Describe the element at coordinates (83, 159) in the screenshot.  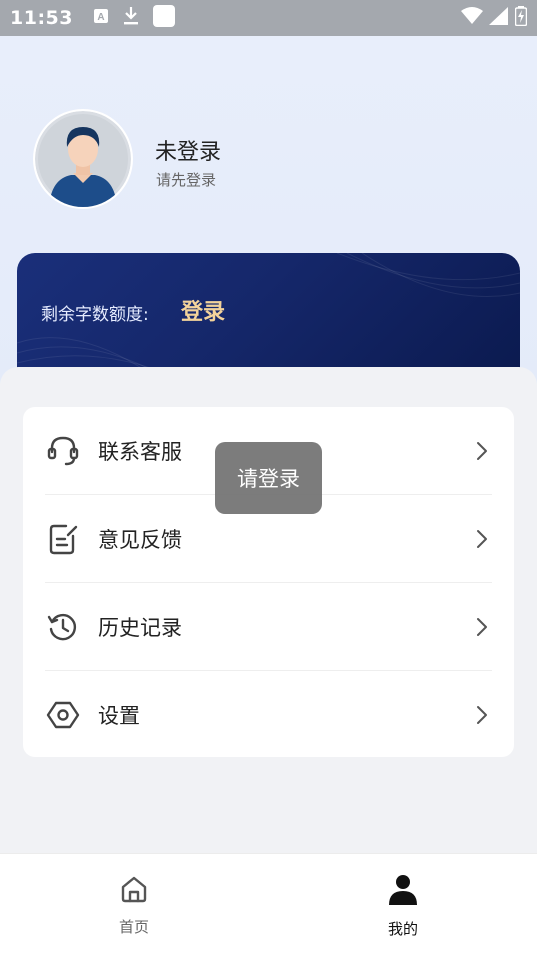
I see `avatar` at that location.